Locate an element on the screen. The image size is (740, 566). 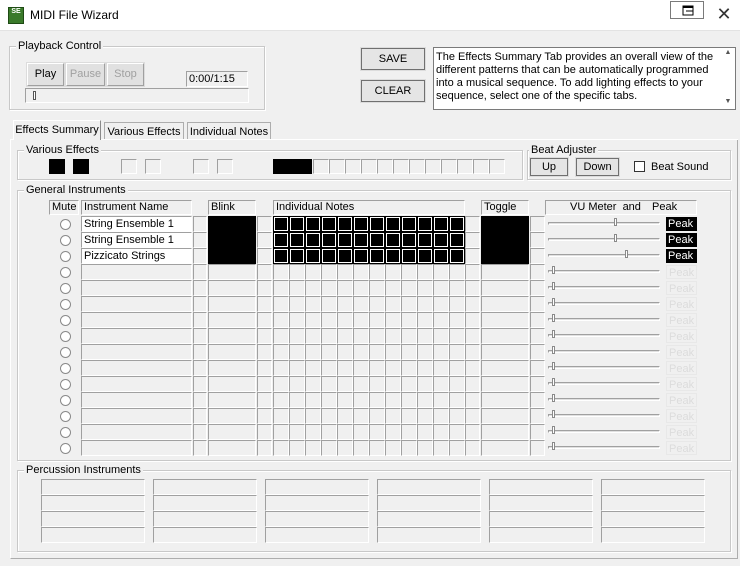
stop-button: Stop is located at coordinates (125, 74).